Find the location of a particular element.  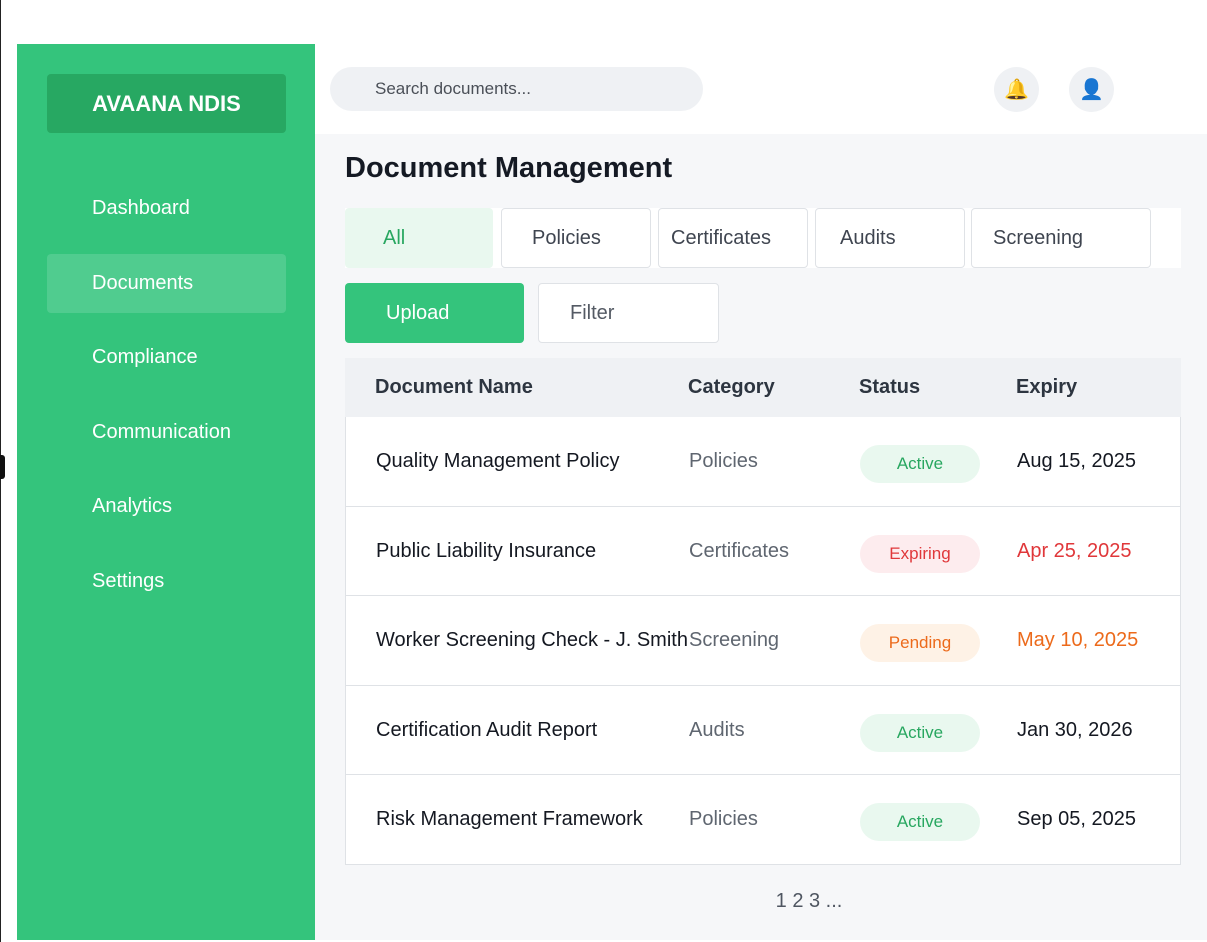

tab-screening: Screening is located at coordinates (1061, 238).